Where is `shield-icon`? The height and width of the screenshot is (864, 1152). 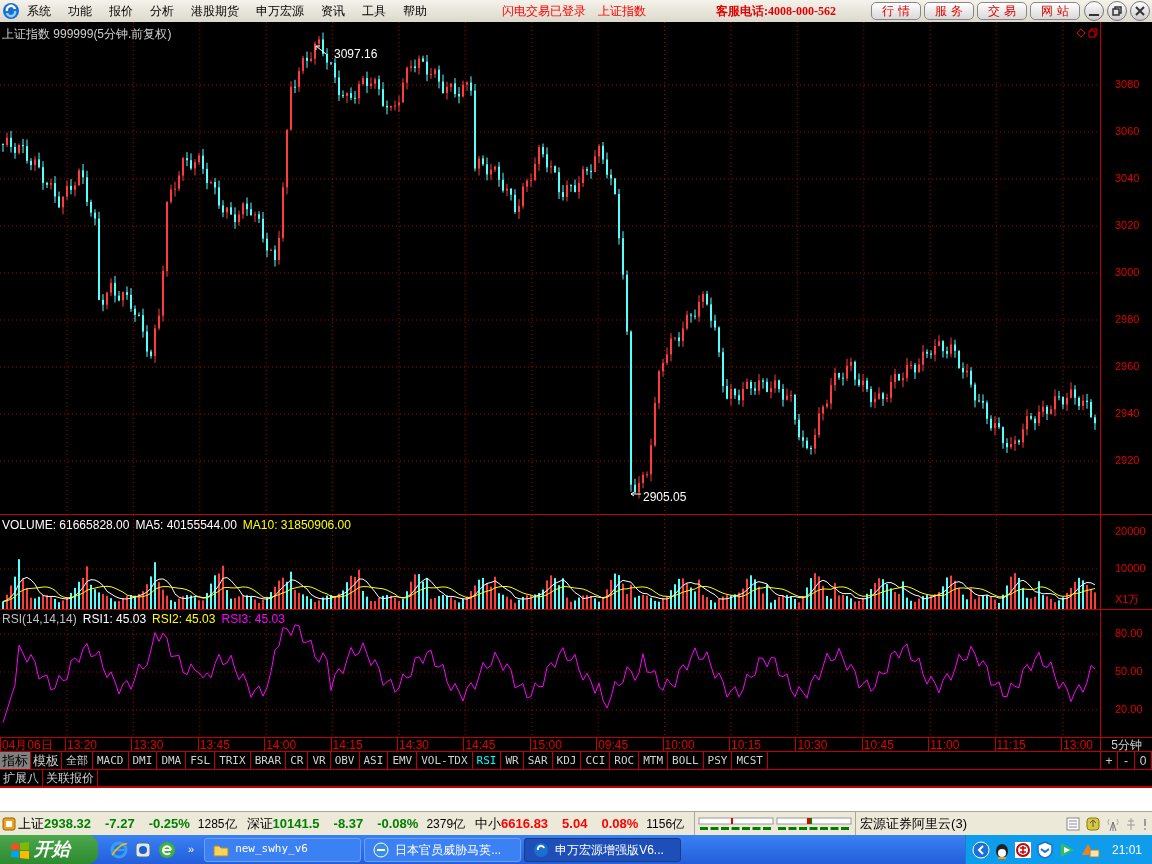 shield-icon is located at coordinates (1044, 849).